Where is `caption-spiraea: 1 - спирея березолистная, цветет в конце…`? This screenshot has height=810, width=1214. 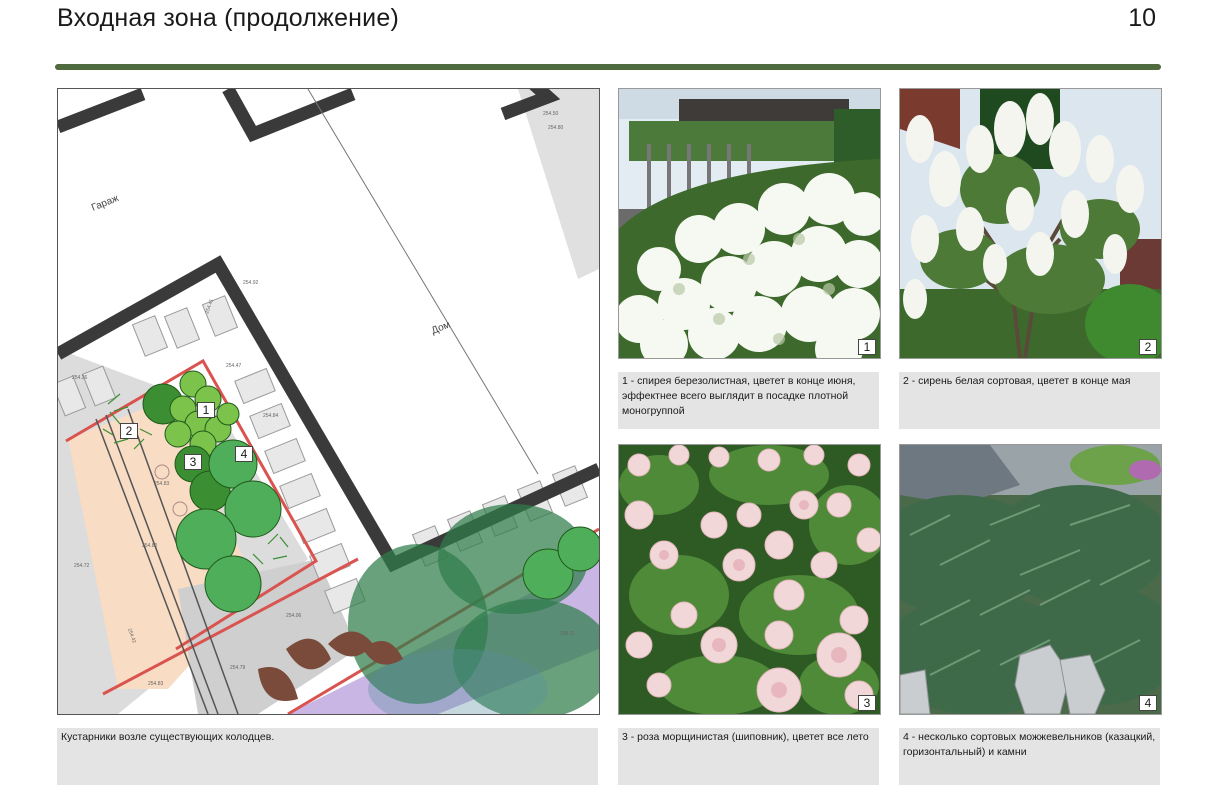 caption-spiraea: 1 - спирея березолистная, цветет в конце… is located at coordinates (748, 400).